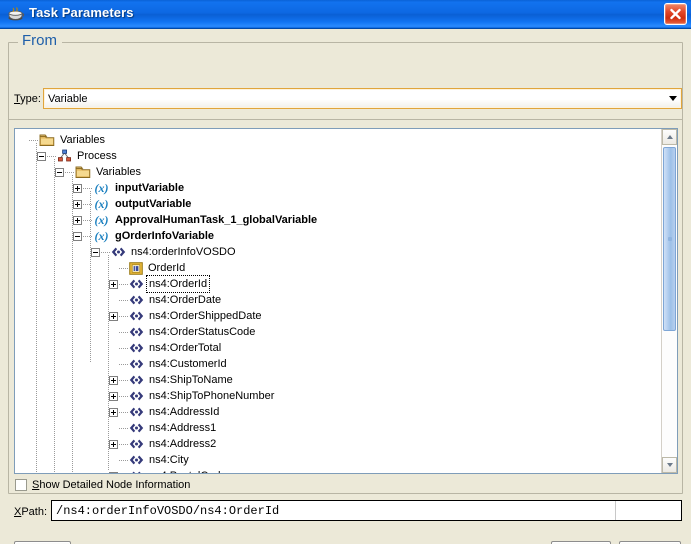  Describe the element at coordinates (212, 396) in the screenshot. I see `tree-node-label: ns4:ShipToPhoneNumber` at that location.